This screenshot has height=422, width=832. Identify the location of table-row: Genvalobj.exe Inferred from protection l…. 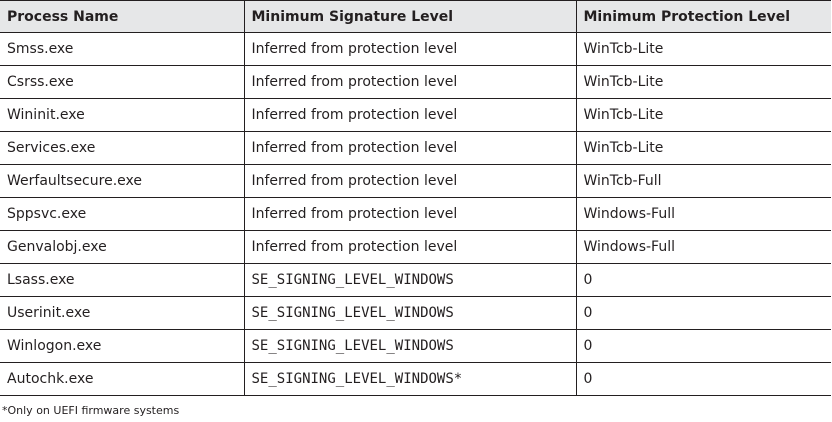
(415, 247).